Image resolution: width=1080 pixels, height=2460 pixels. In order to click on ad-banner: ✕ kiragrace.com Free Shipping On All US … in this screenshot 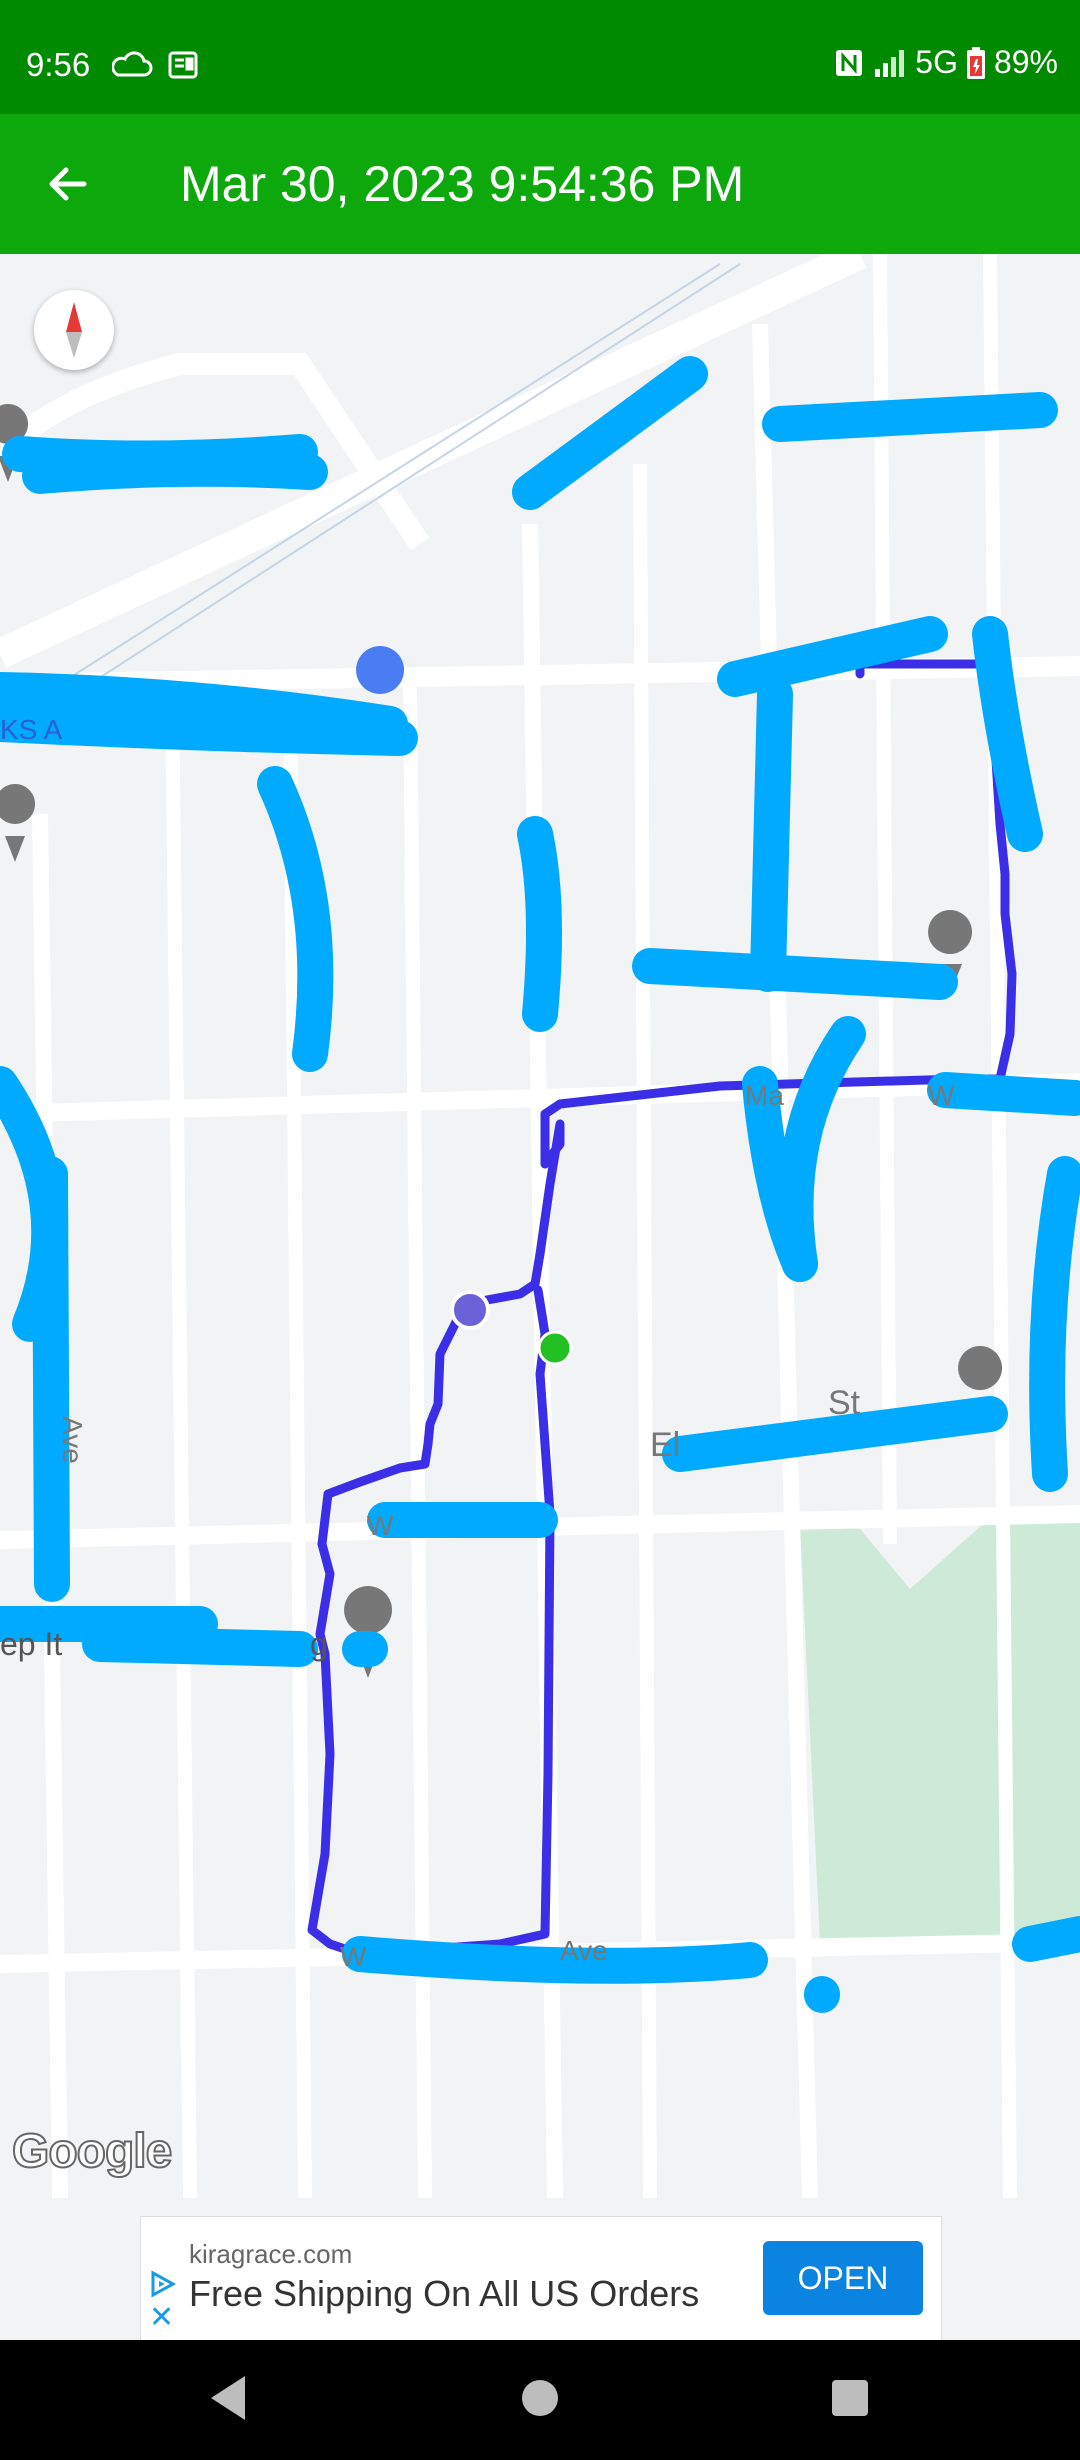, I will do `click(541, 2279)`.